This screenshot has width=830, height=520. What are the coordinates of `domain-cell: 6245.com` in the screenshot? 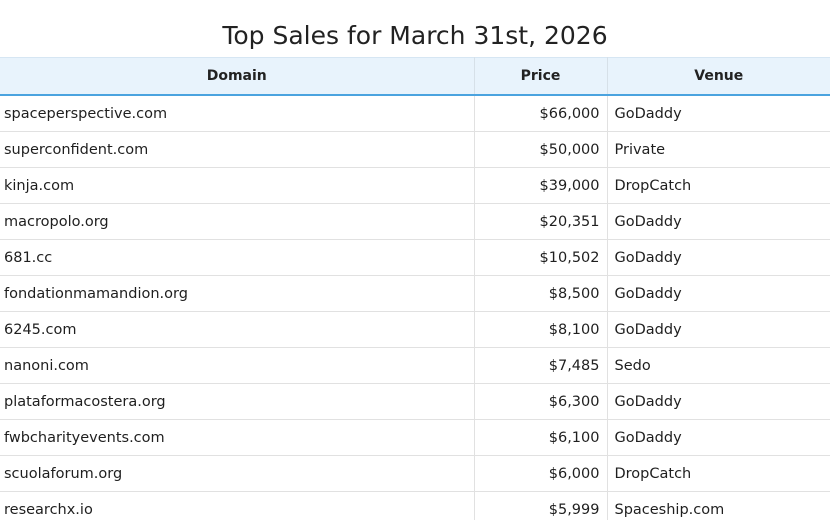 It's located at (237, 329).